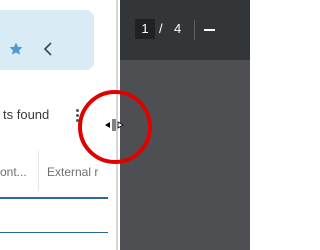 The image size is (320, 250). Describe the element at coordinates (47, 40) in the screenshot. I see `header-card` at that location.